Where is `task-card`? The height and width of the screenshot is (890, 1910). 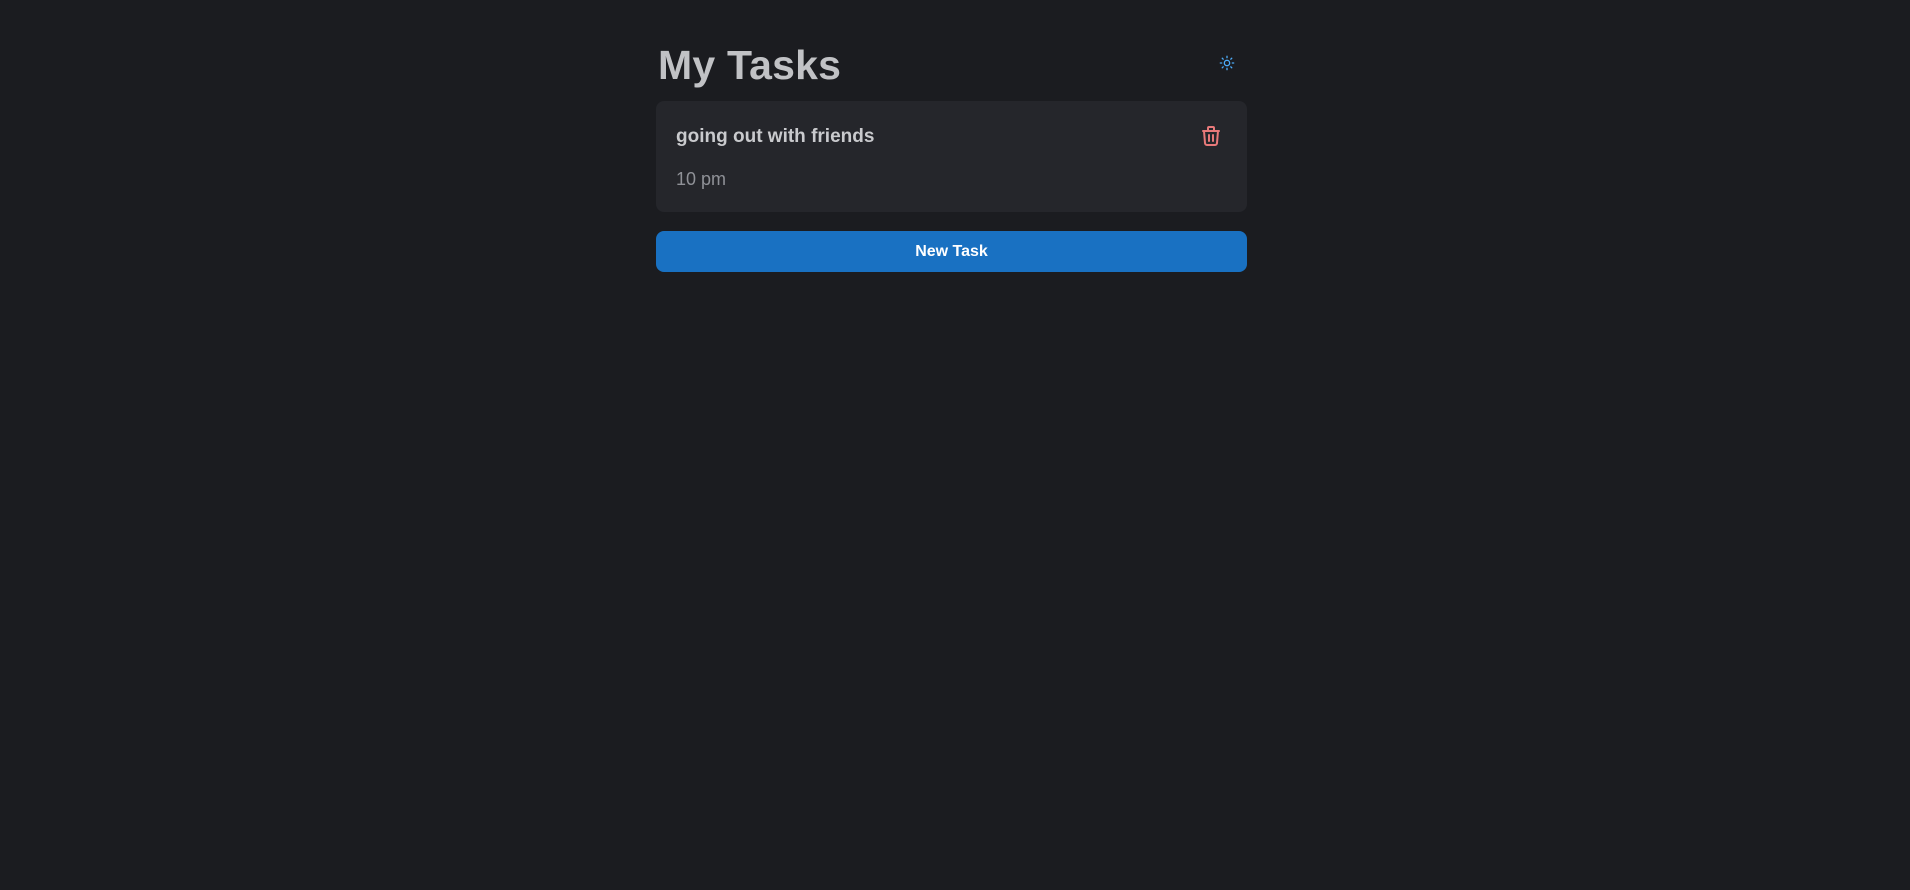 task-card is located at coordinates (951, 156).